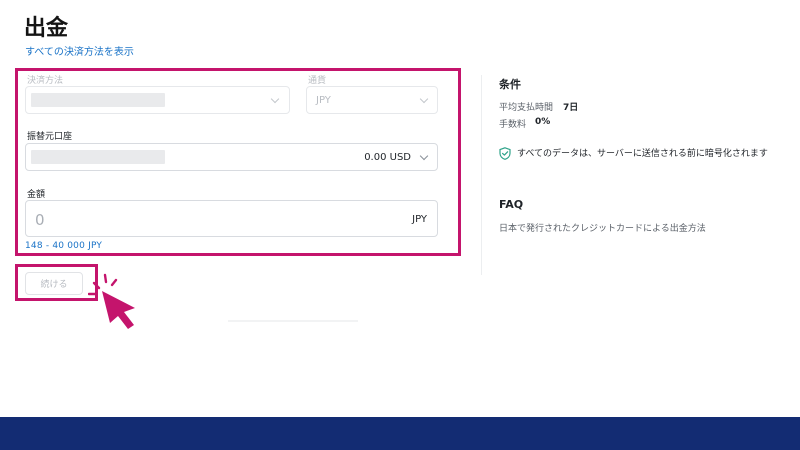  I want to click on all-methods-link: すべての決済方法を表示, so click(79, 50).